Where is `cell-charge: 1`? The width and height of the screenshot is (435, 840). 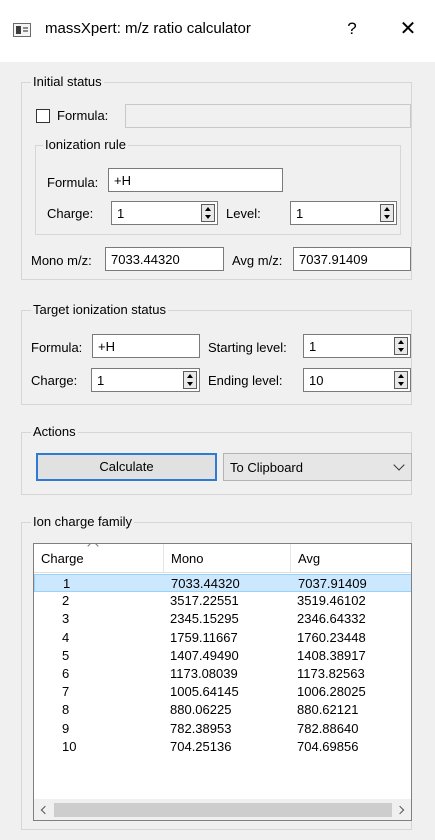
cell-charge: 1 is located at coordinates (67, 583).